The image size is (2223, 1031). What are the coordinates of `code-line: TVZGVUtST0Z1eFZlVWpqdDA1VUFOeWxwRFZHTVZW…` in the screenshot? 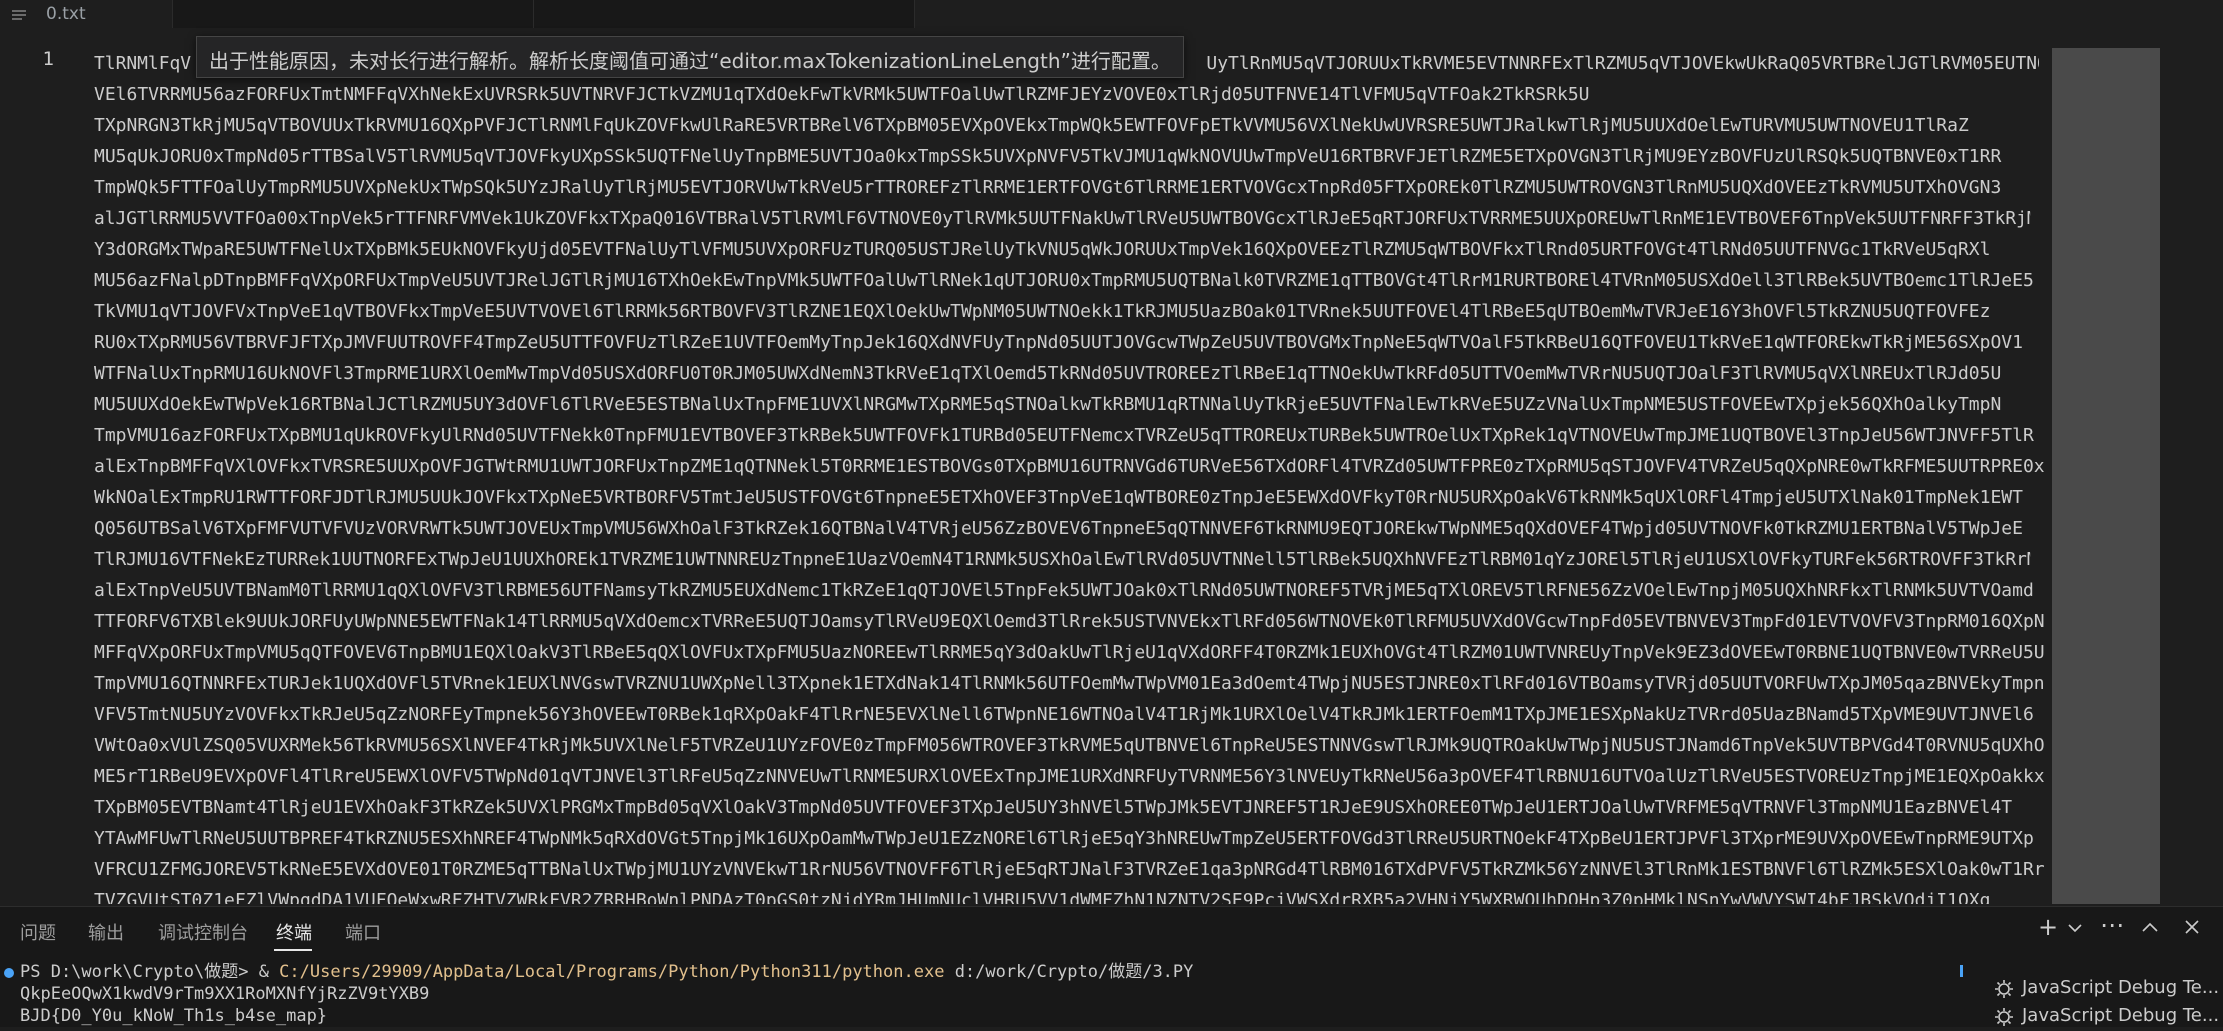 It's located at (1042, 897).